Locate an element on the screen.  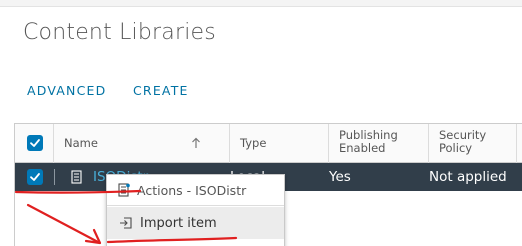
annotation-arrow-line is located at coordinates (63, 223).